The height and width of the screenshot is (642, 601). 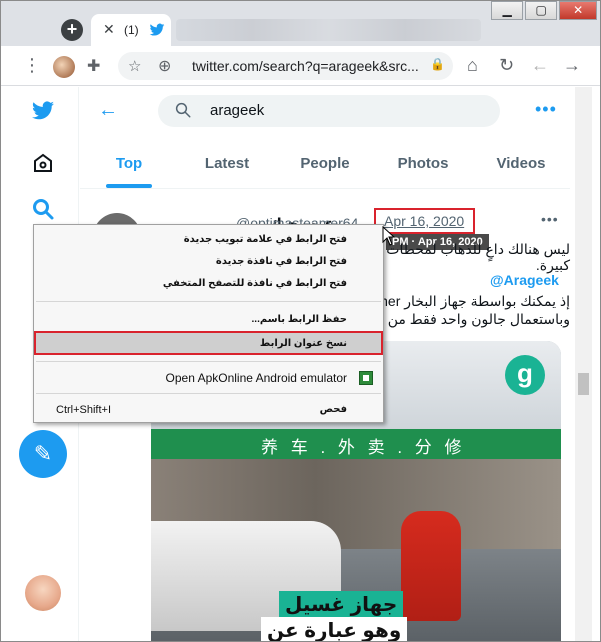 I want to click on search-nav-icon, so click(x=43, y=209).